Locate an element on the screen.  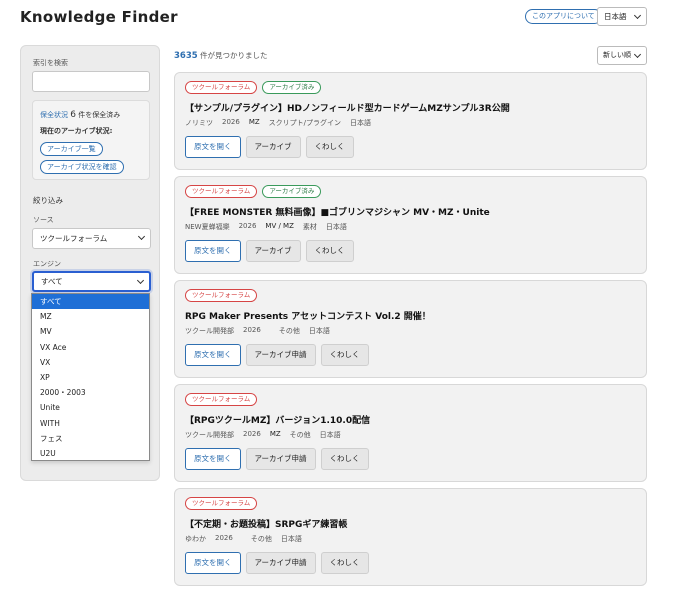
language-select: 日本語 is located at coordinates (622, 16).